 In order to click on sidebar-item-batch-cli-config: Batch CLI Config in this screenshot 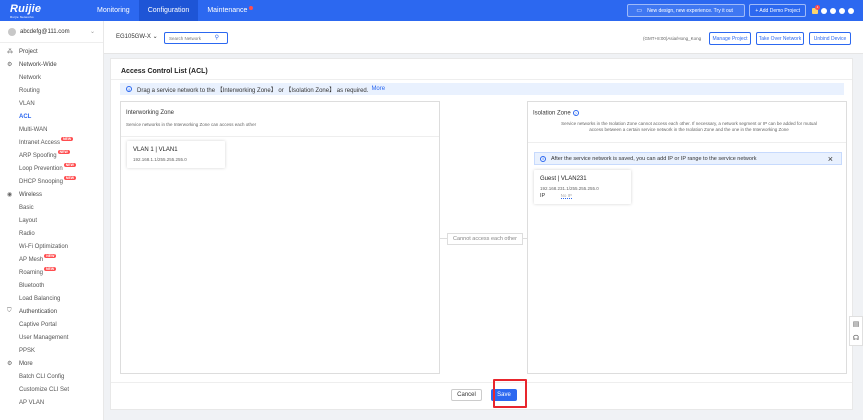, I will do `click(51, 376)`.